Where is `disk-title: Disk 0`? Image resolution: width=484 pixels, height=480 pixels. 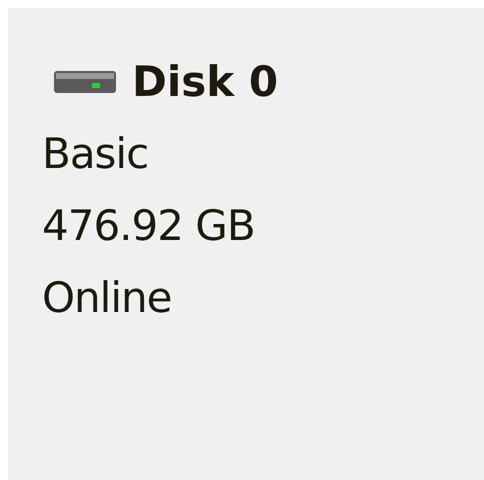
disk-title: Disk 0 is located at coordinates (205, 82).